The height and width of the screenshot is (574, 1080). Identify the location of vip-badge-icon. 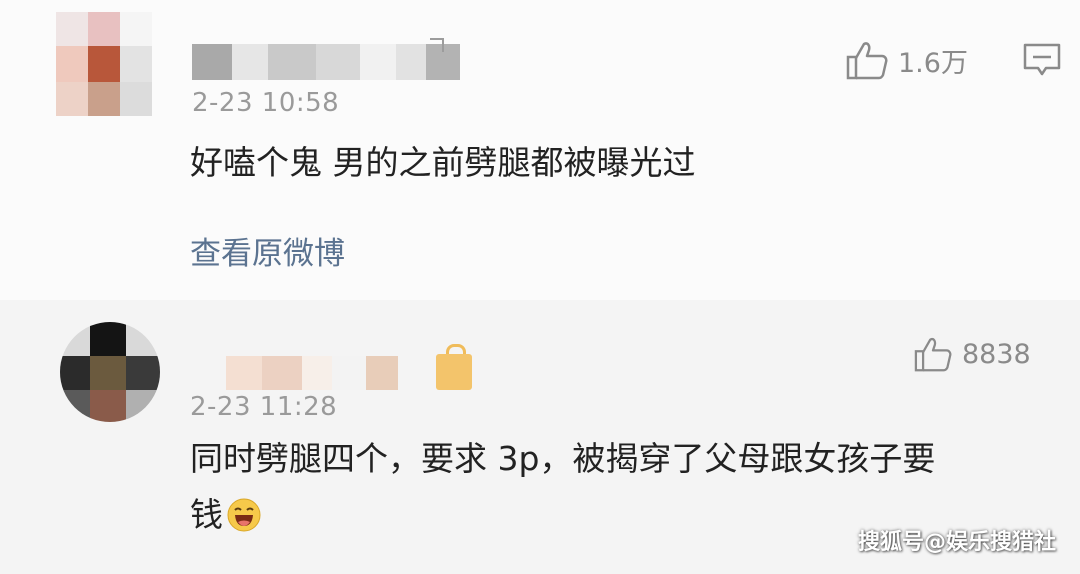
(437, 45).